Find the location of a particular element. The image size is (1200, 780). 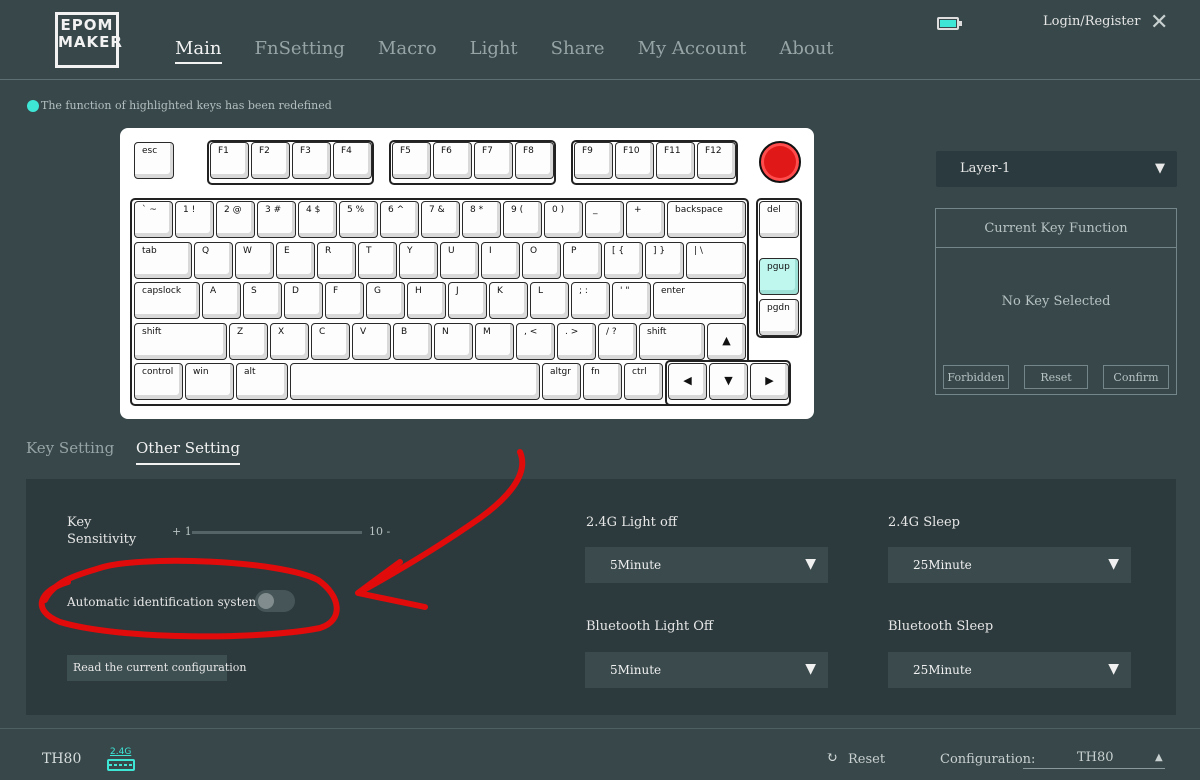

nav-macro: Macro is located at coordinates (407, 51).